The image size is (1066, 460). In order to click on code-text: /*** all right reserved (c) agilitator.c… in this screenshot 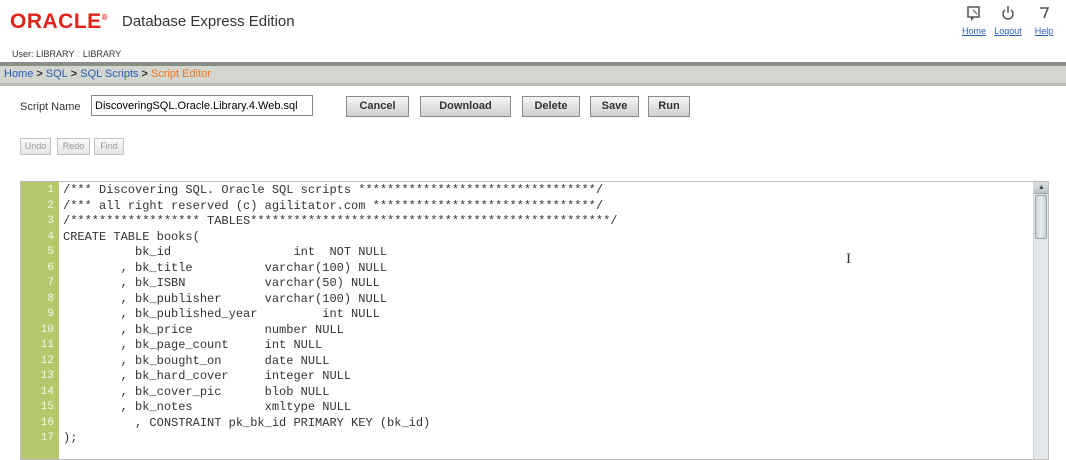, I will do `click(333, 205)`.